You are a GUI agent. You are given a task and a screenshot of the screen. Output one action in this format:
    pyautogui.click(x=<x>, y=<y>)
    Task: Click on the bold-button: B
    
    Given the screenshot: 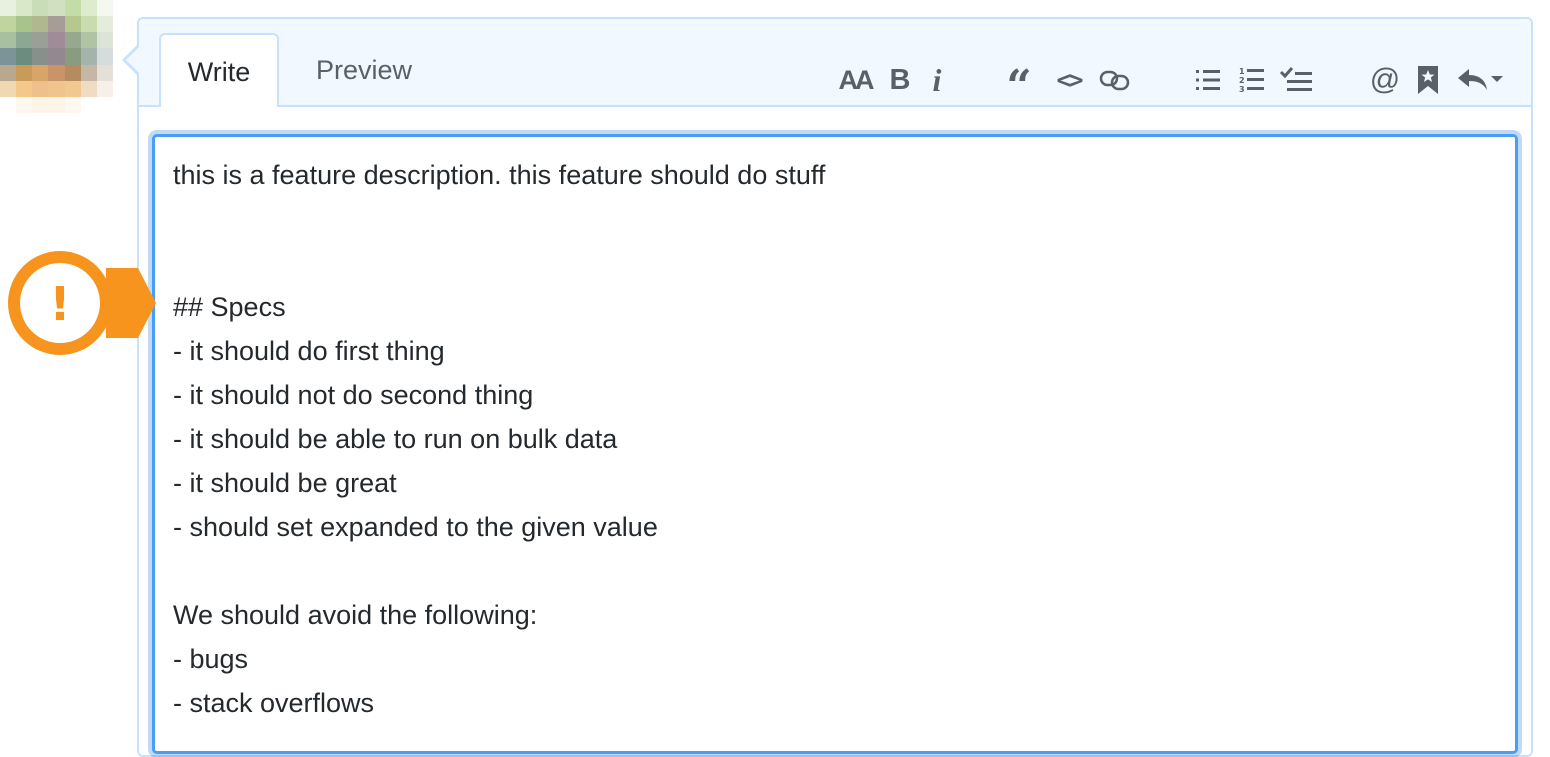 What is the action you would take?
    pyautogui.click(x=900, y=80)
    